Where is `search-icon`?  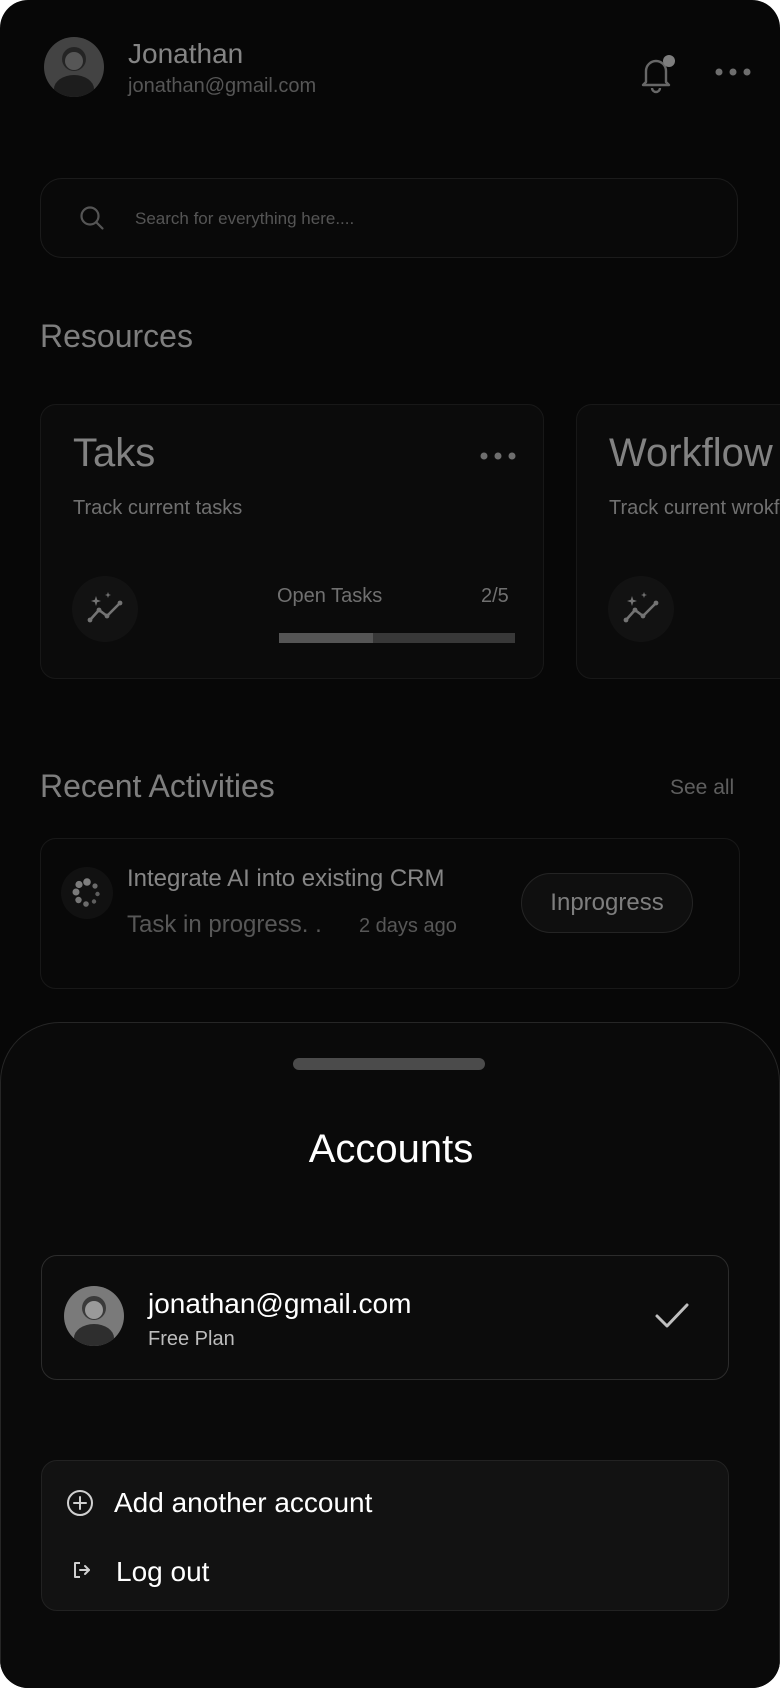 search-icon is located at coordinates (92, 218).